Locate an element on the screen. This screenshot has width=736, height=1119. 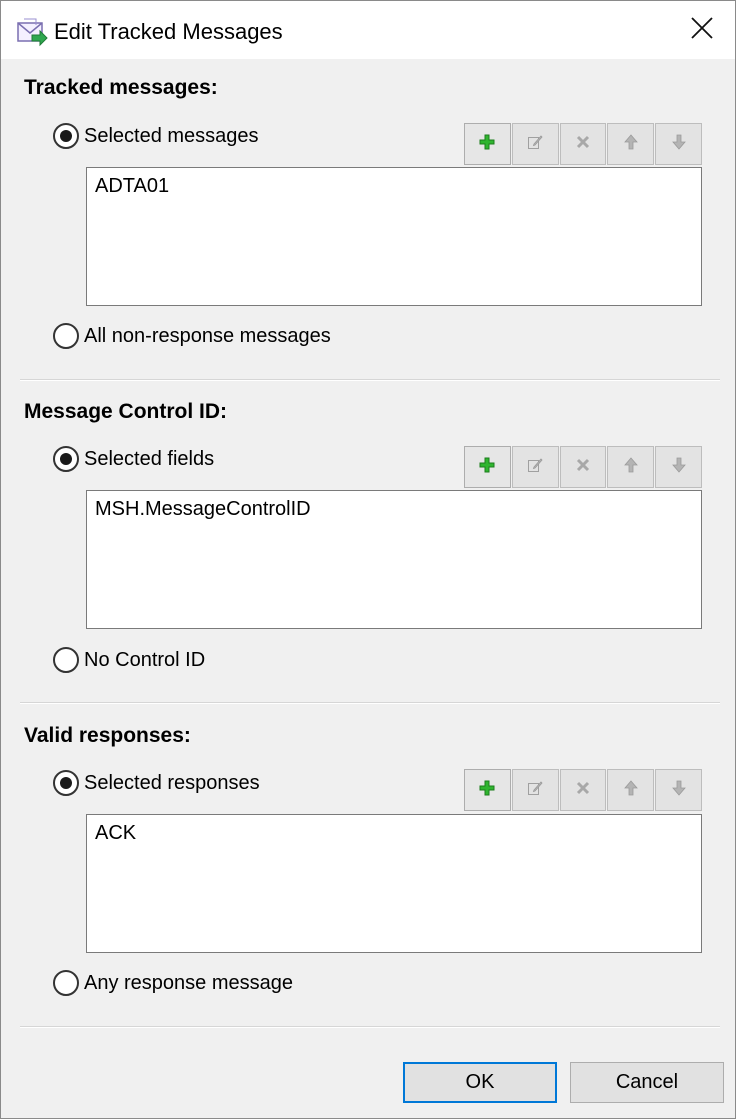
radio-label: Selected responses is located at coordinates (172, 783).